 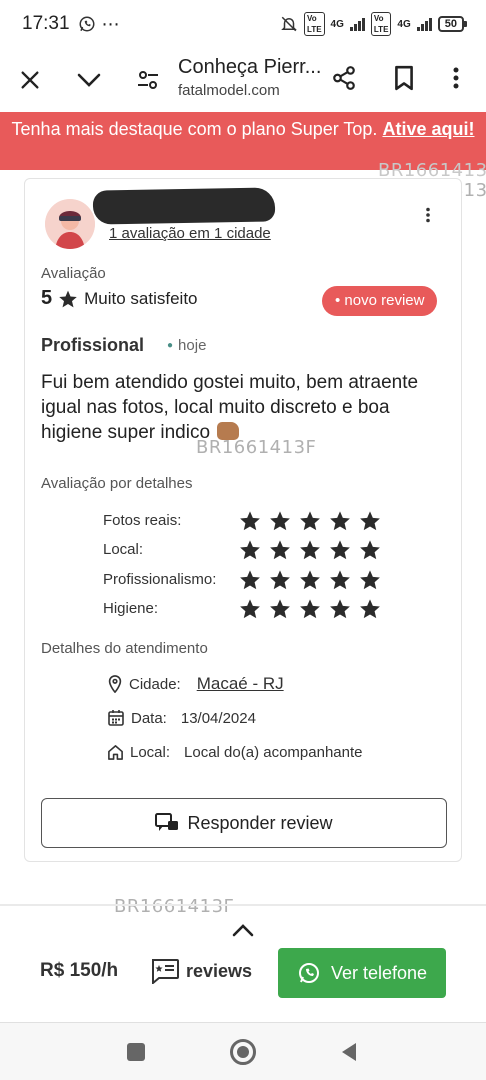 What do you see at coordinates (243, 932) in the screenshot?
I see `chevron-up-icon` at bounding box center [243, 932].